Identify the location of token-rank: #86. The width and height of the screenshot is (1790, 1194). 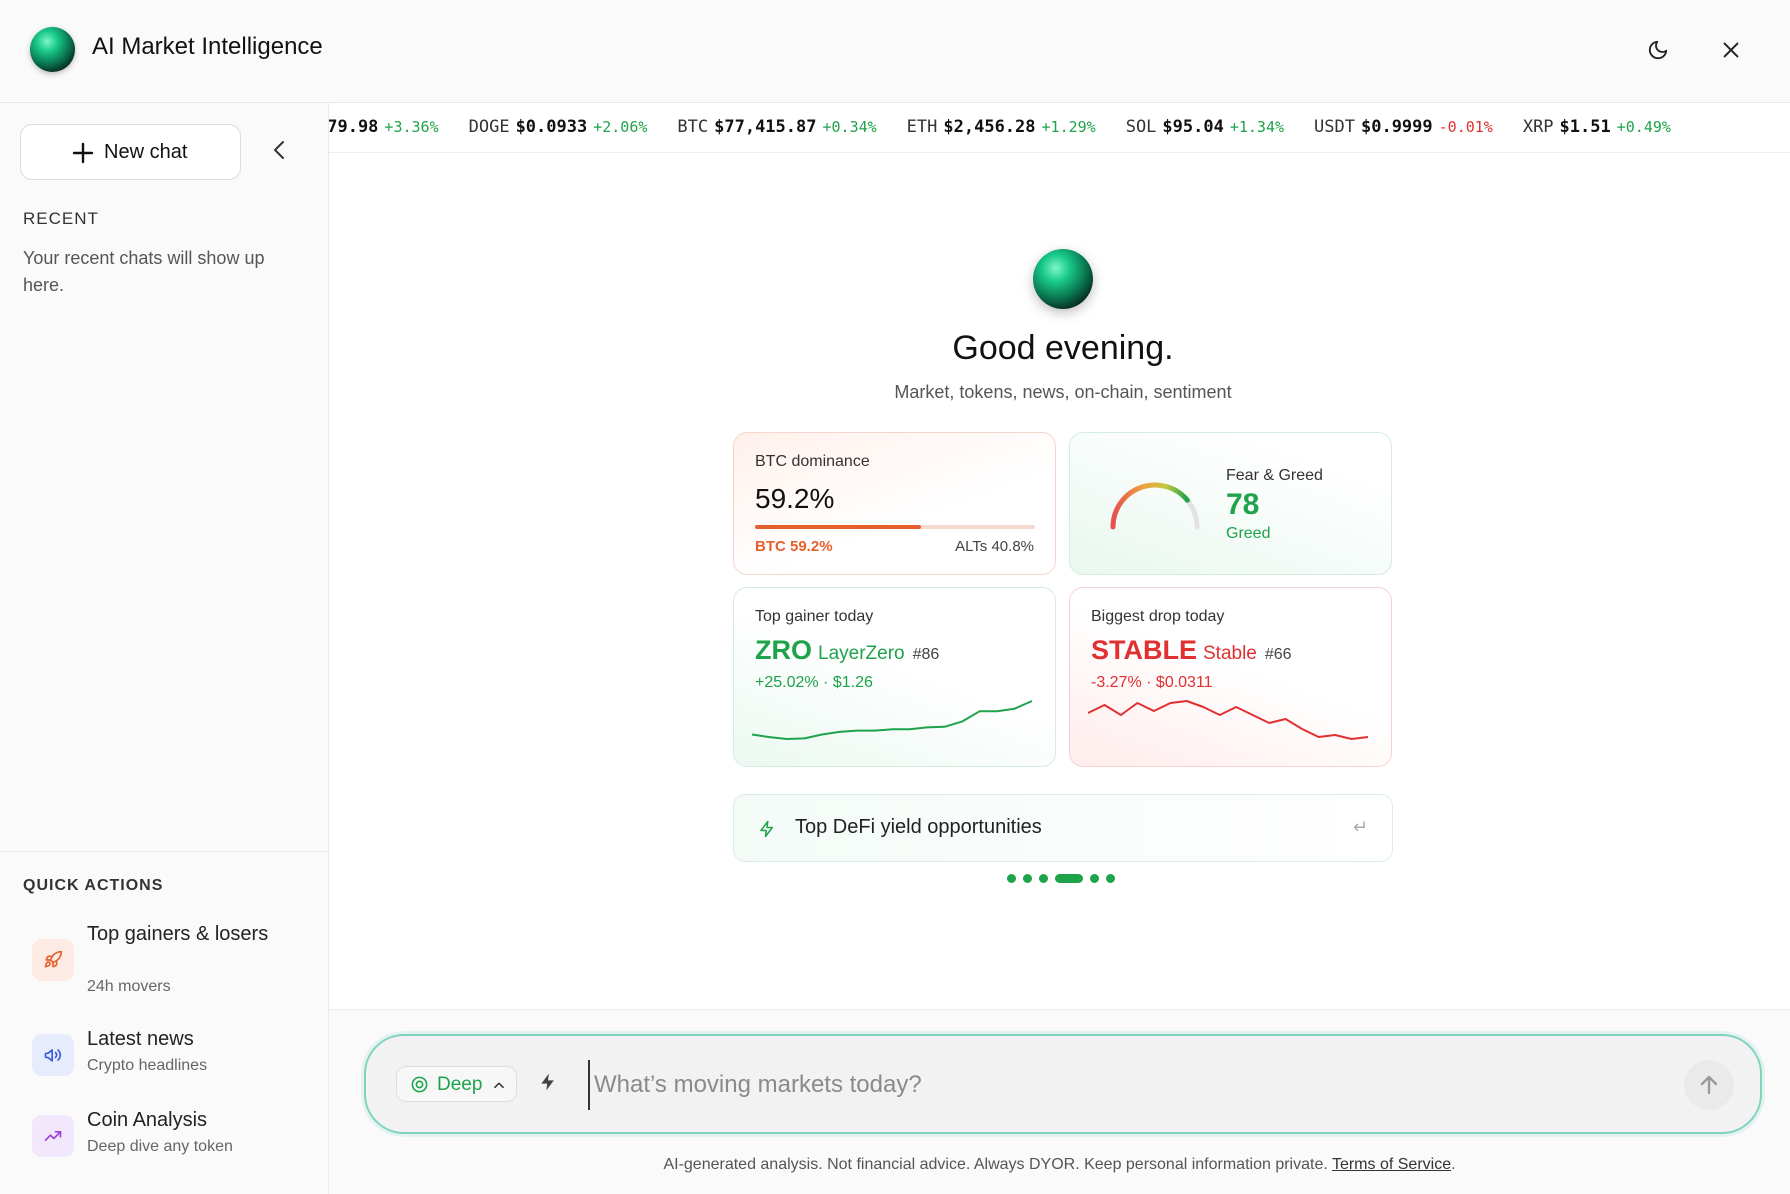
(926, 654).